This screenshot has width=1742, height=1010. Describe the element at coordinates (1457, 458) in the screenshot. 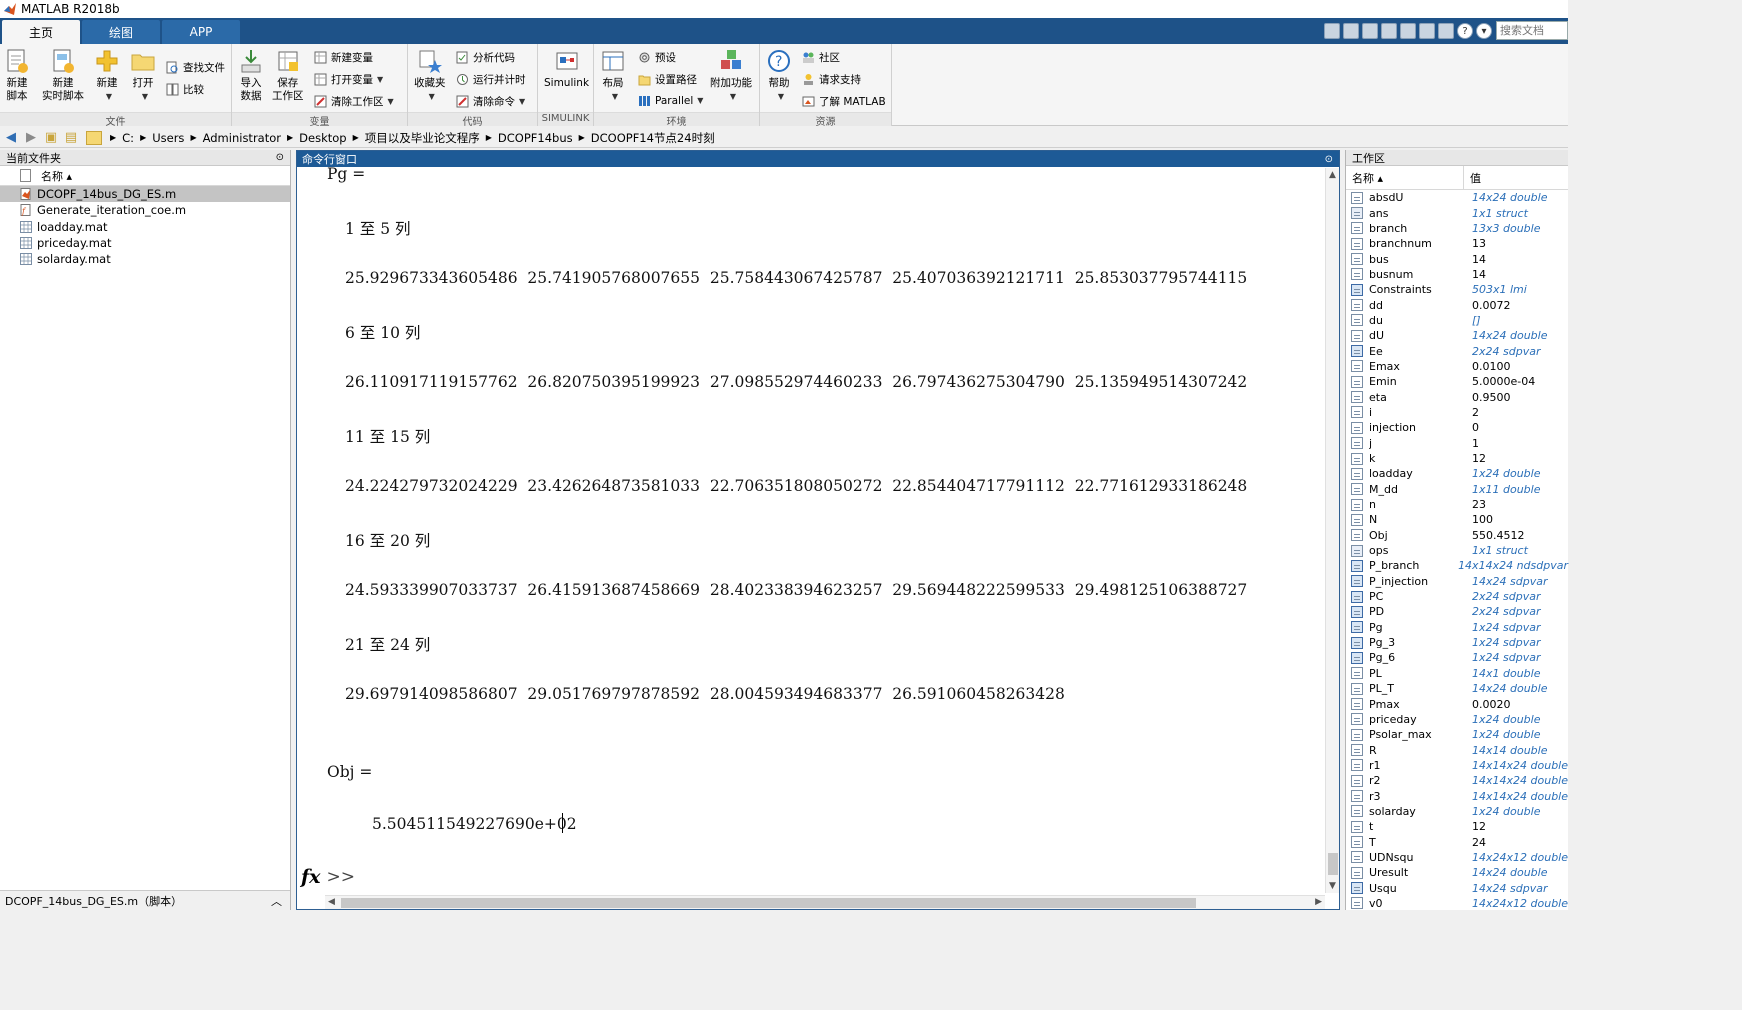

I see `workspace-variable-row: k 12` at that location.